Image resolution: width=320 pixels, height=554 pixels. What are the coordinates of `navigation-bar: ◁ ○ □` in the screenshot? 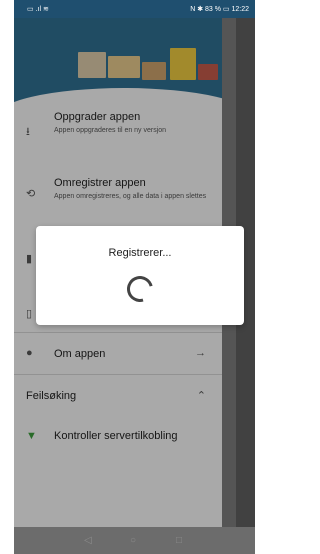 It's located at (134, 540).